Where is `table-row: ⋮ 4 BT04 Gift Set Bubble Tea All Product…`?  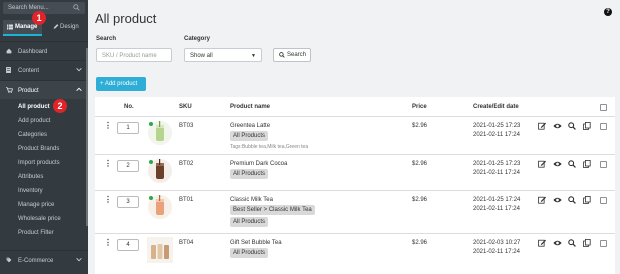 table-row: ⋮ 4 BT04 Gift Set Bubble Tea All Product… is located at coordinates (355, 254).